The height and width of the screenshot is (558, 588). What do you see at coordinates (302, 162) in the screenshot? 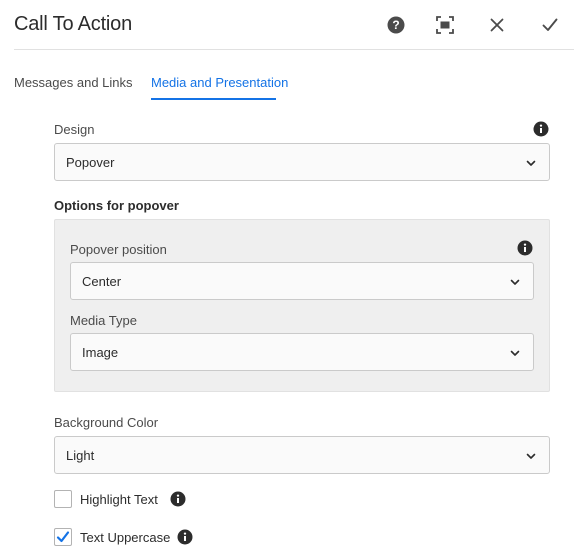
I see `design-select: Popover` at bounding box center [302, 162].